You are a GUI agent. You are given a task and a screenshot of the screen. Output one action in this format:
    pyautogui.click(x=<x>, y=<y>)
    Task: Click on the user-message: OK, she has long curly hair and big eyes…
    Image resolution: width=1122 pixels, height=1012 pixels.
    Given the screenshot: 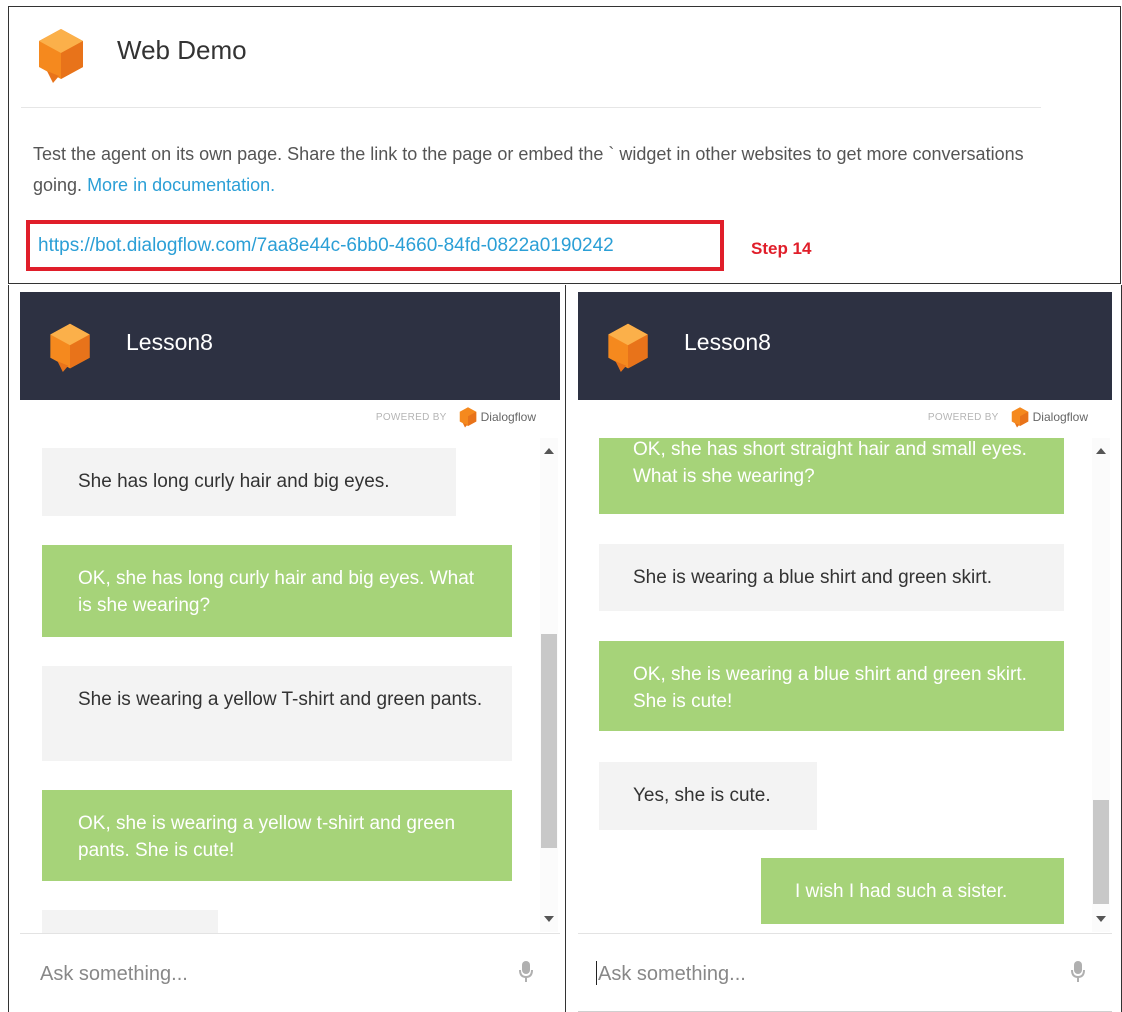 What is the action you would take?
    pyautogui.click(x=277, y=591)
    